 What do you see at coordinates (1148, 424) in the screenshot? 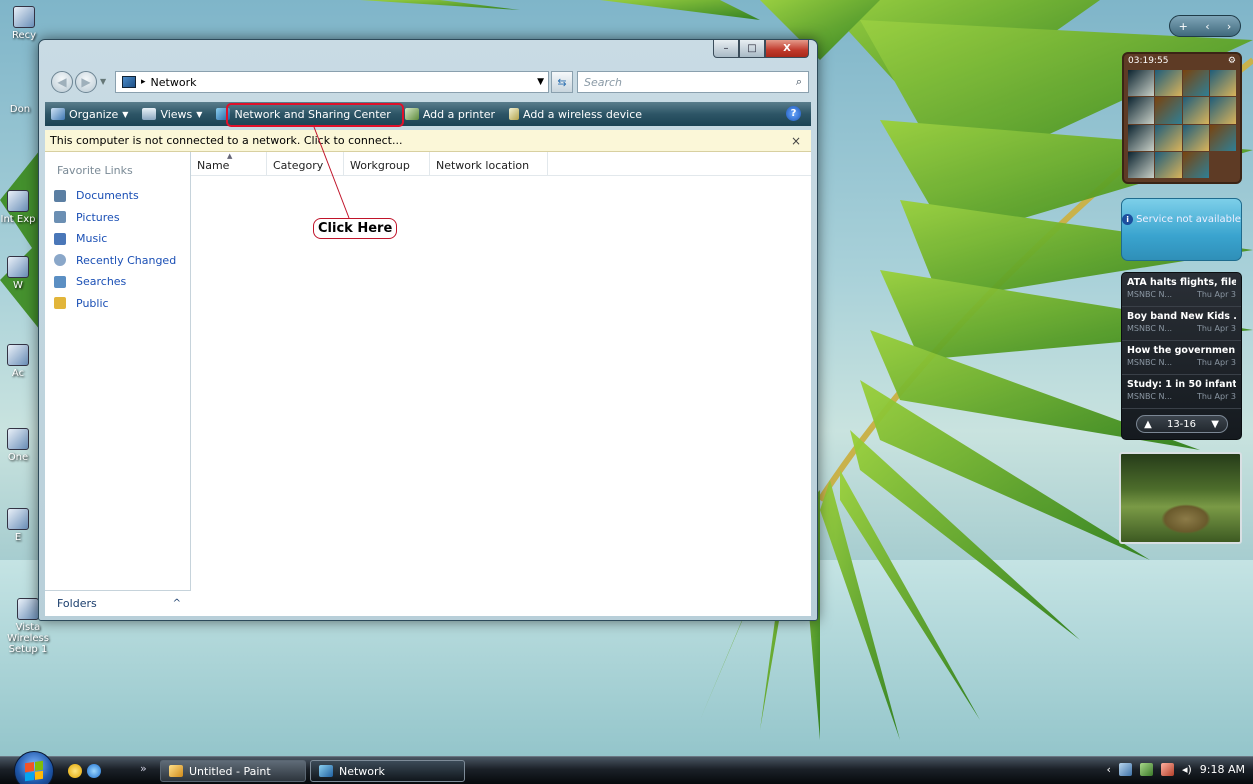
I see `pager-up-icon: ▲` at bounding box center [1148, 424].